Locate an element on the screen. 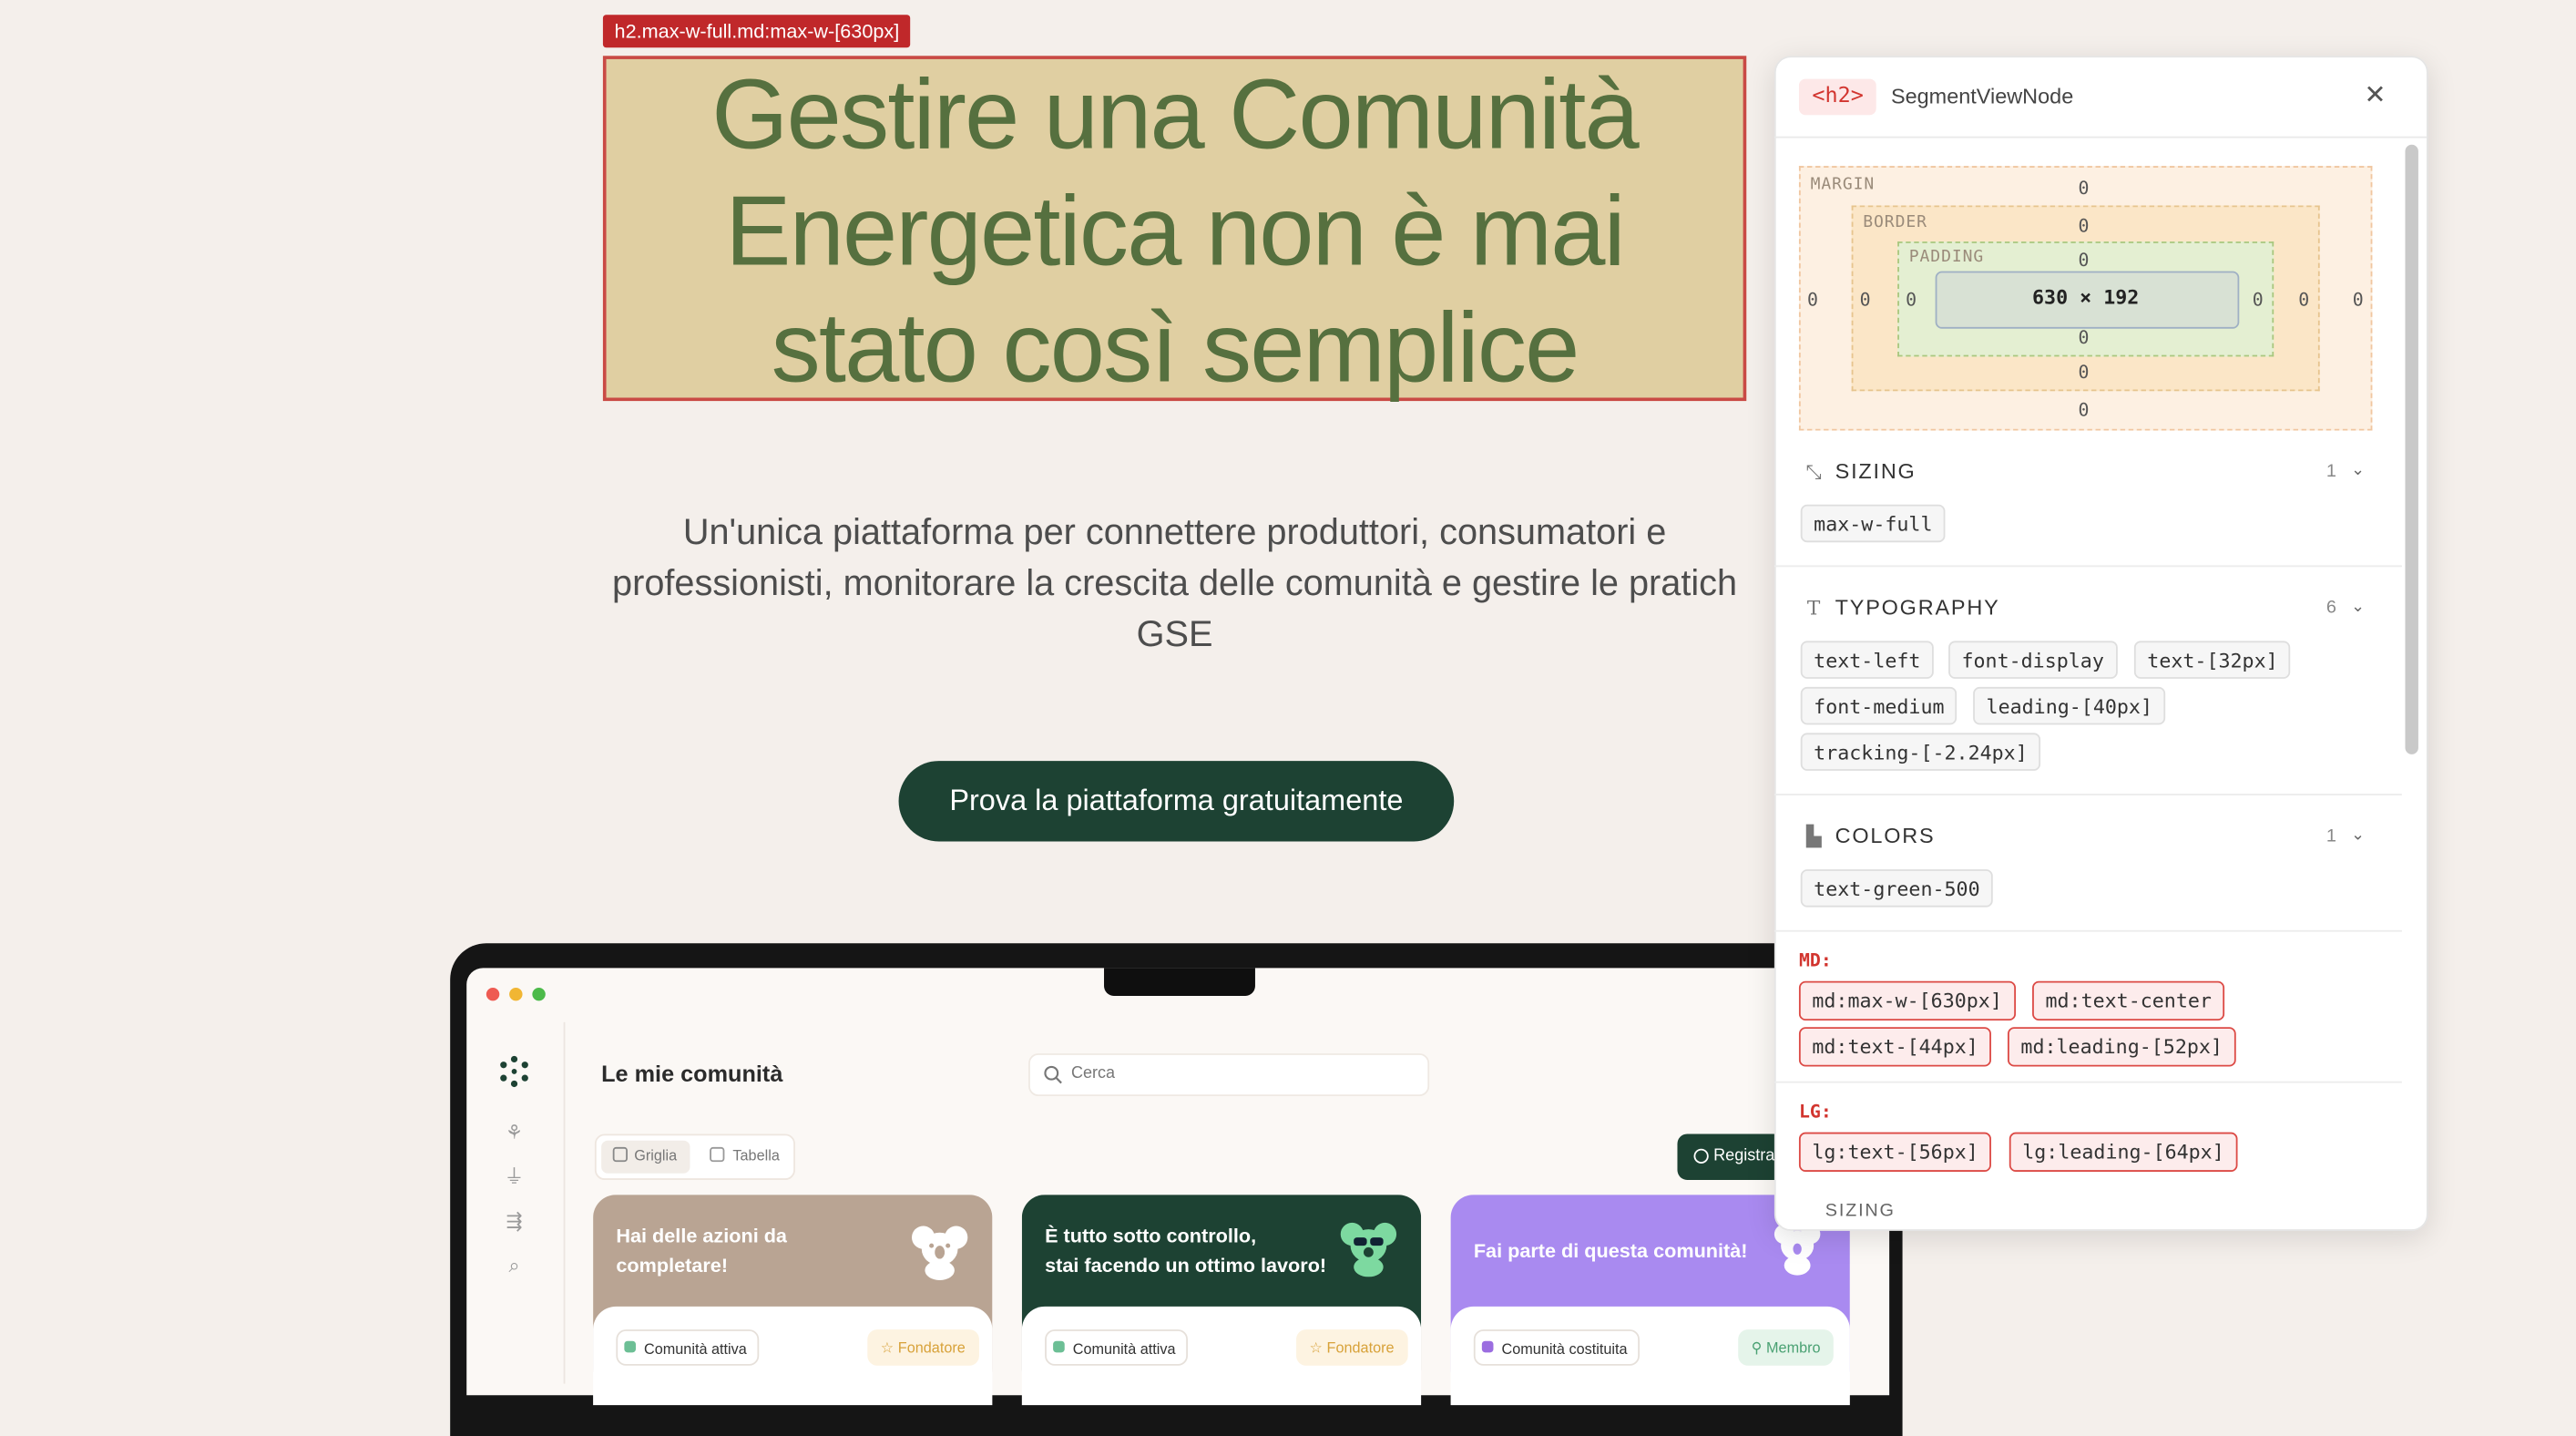 This screenshot has width=2576, height=1436. class-chip: font-medium is located at coordinates (1879, 706).